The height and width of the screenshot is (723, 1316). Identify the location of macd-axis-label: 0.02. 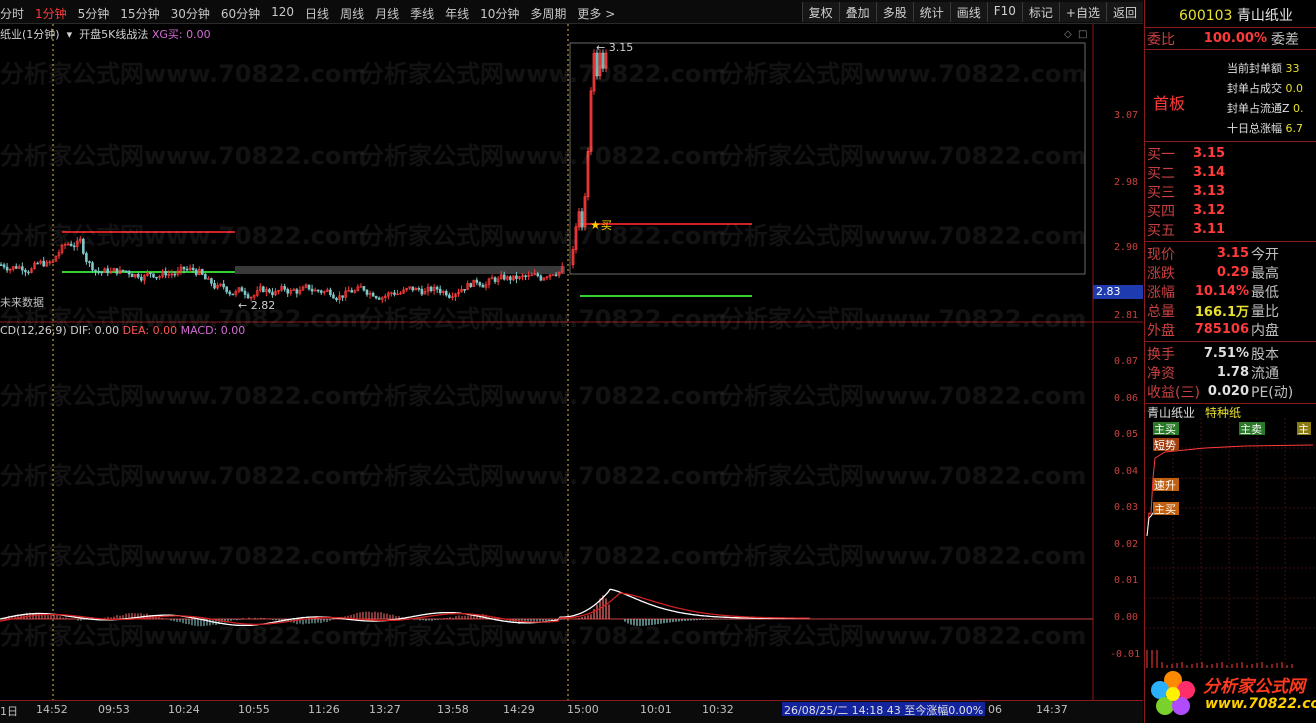
(1126, 544).